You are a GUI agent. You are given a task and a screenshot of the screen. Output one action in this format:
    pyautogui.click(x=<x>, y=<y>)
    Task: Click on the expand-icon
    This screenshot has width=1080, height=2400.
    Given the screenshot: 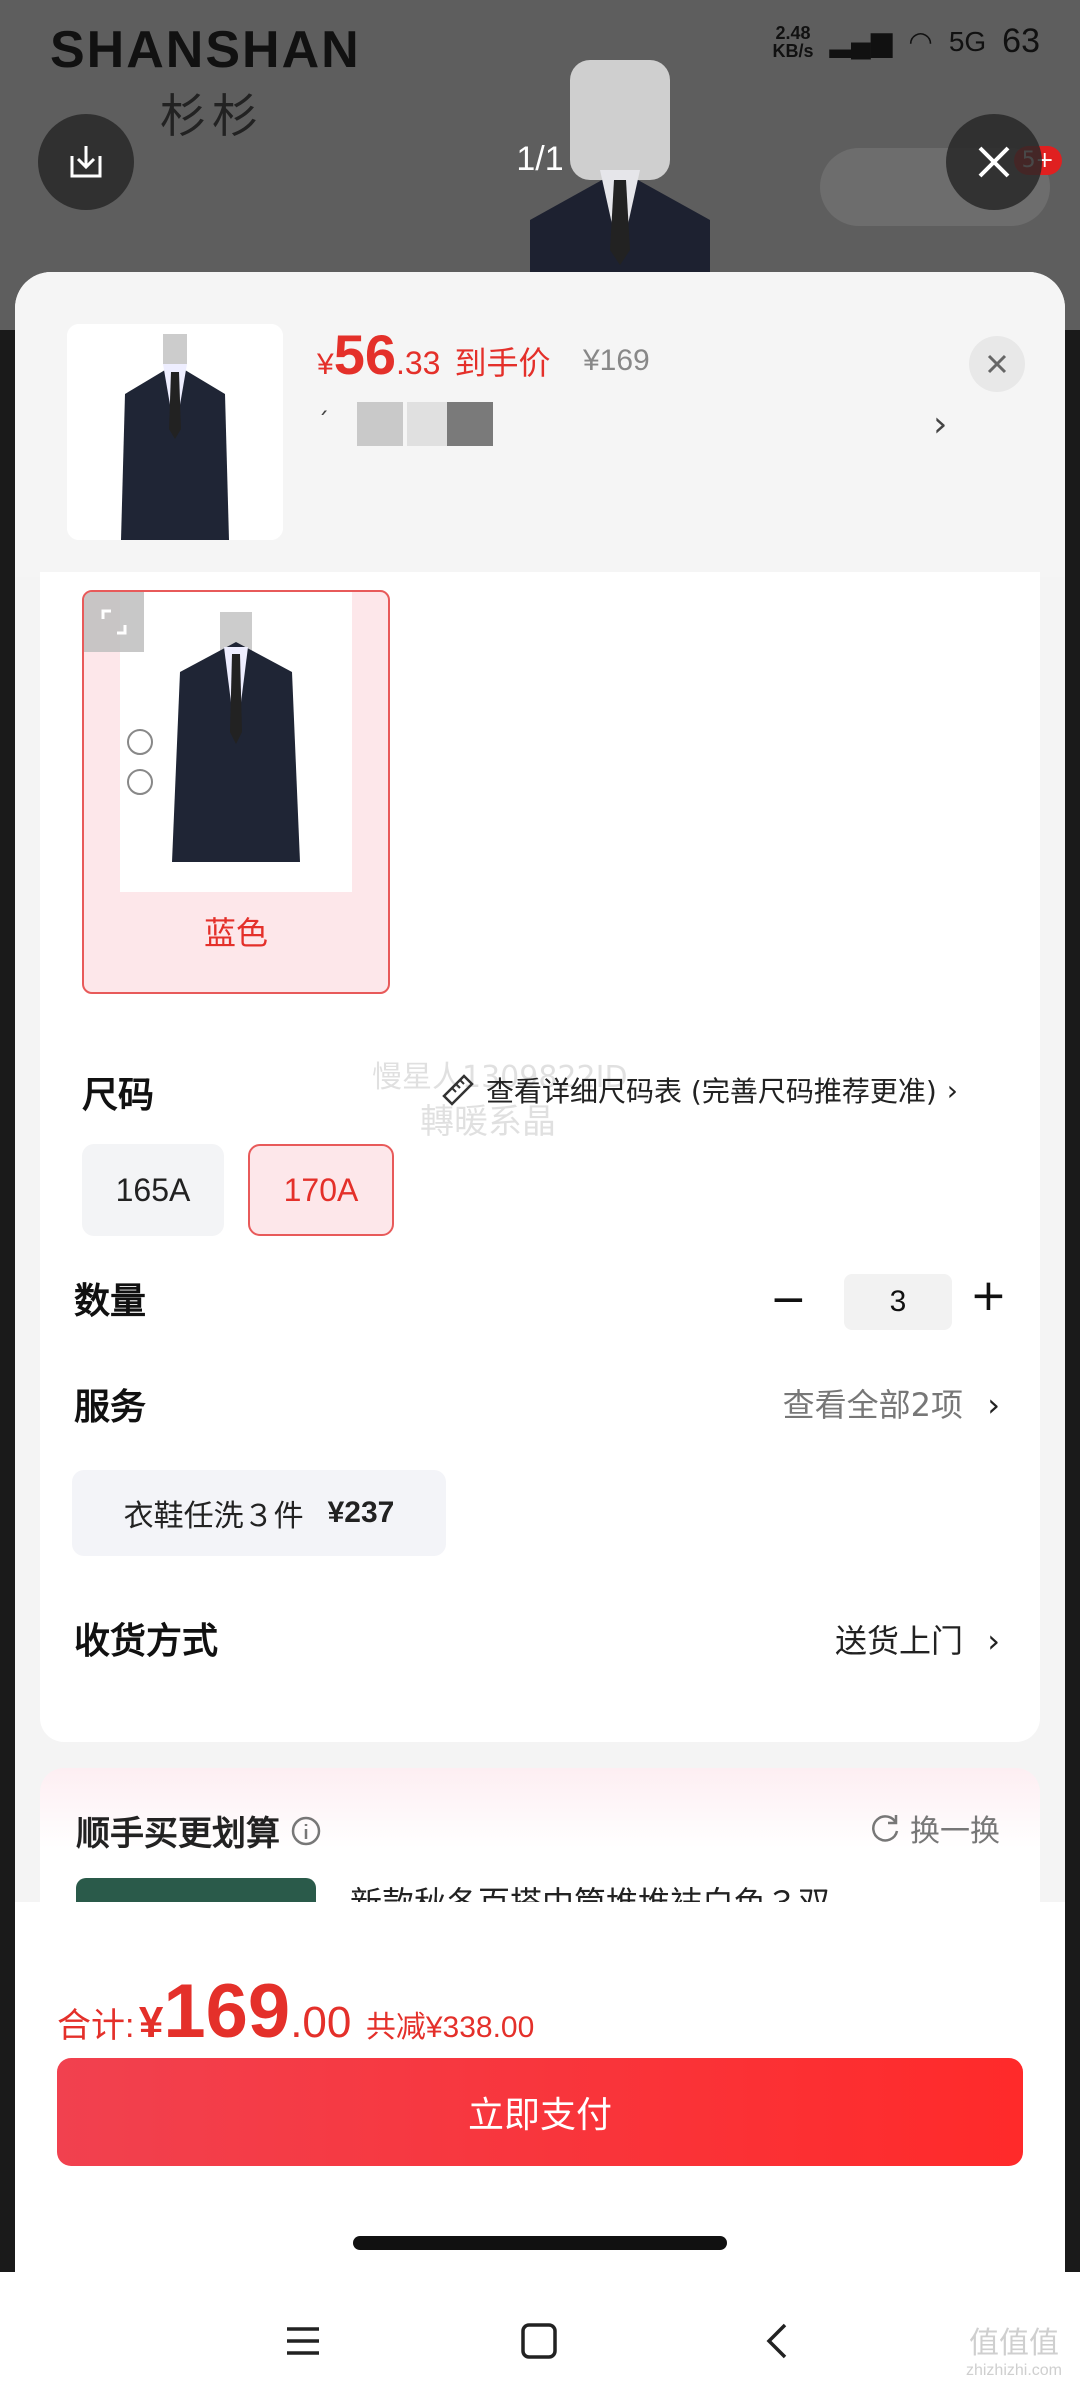 What is the action you would take?
    pyautogui.click(x=114, y=622)
    